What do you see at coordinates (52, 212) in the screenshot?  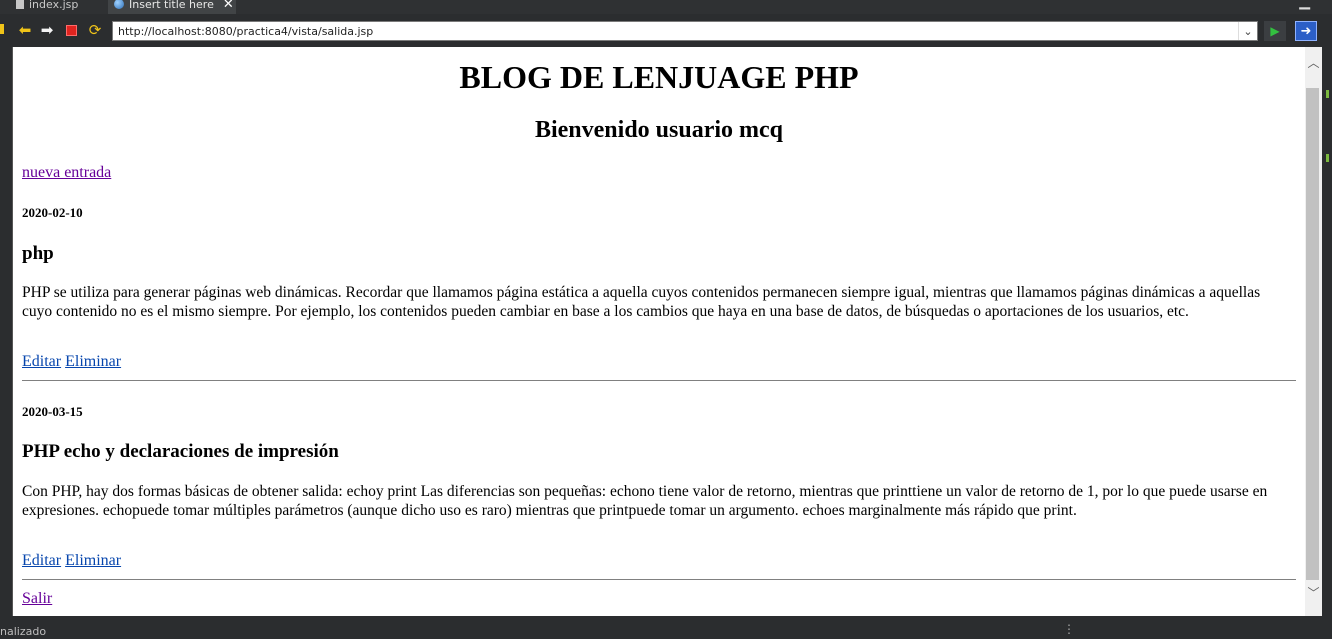 I see `post-date: 2020-02-10` at bounding box center [52, 212].